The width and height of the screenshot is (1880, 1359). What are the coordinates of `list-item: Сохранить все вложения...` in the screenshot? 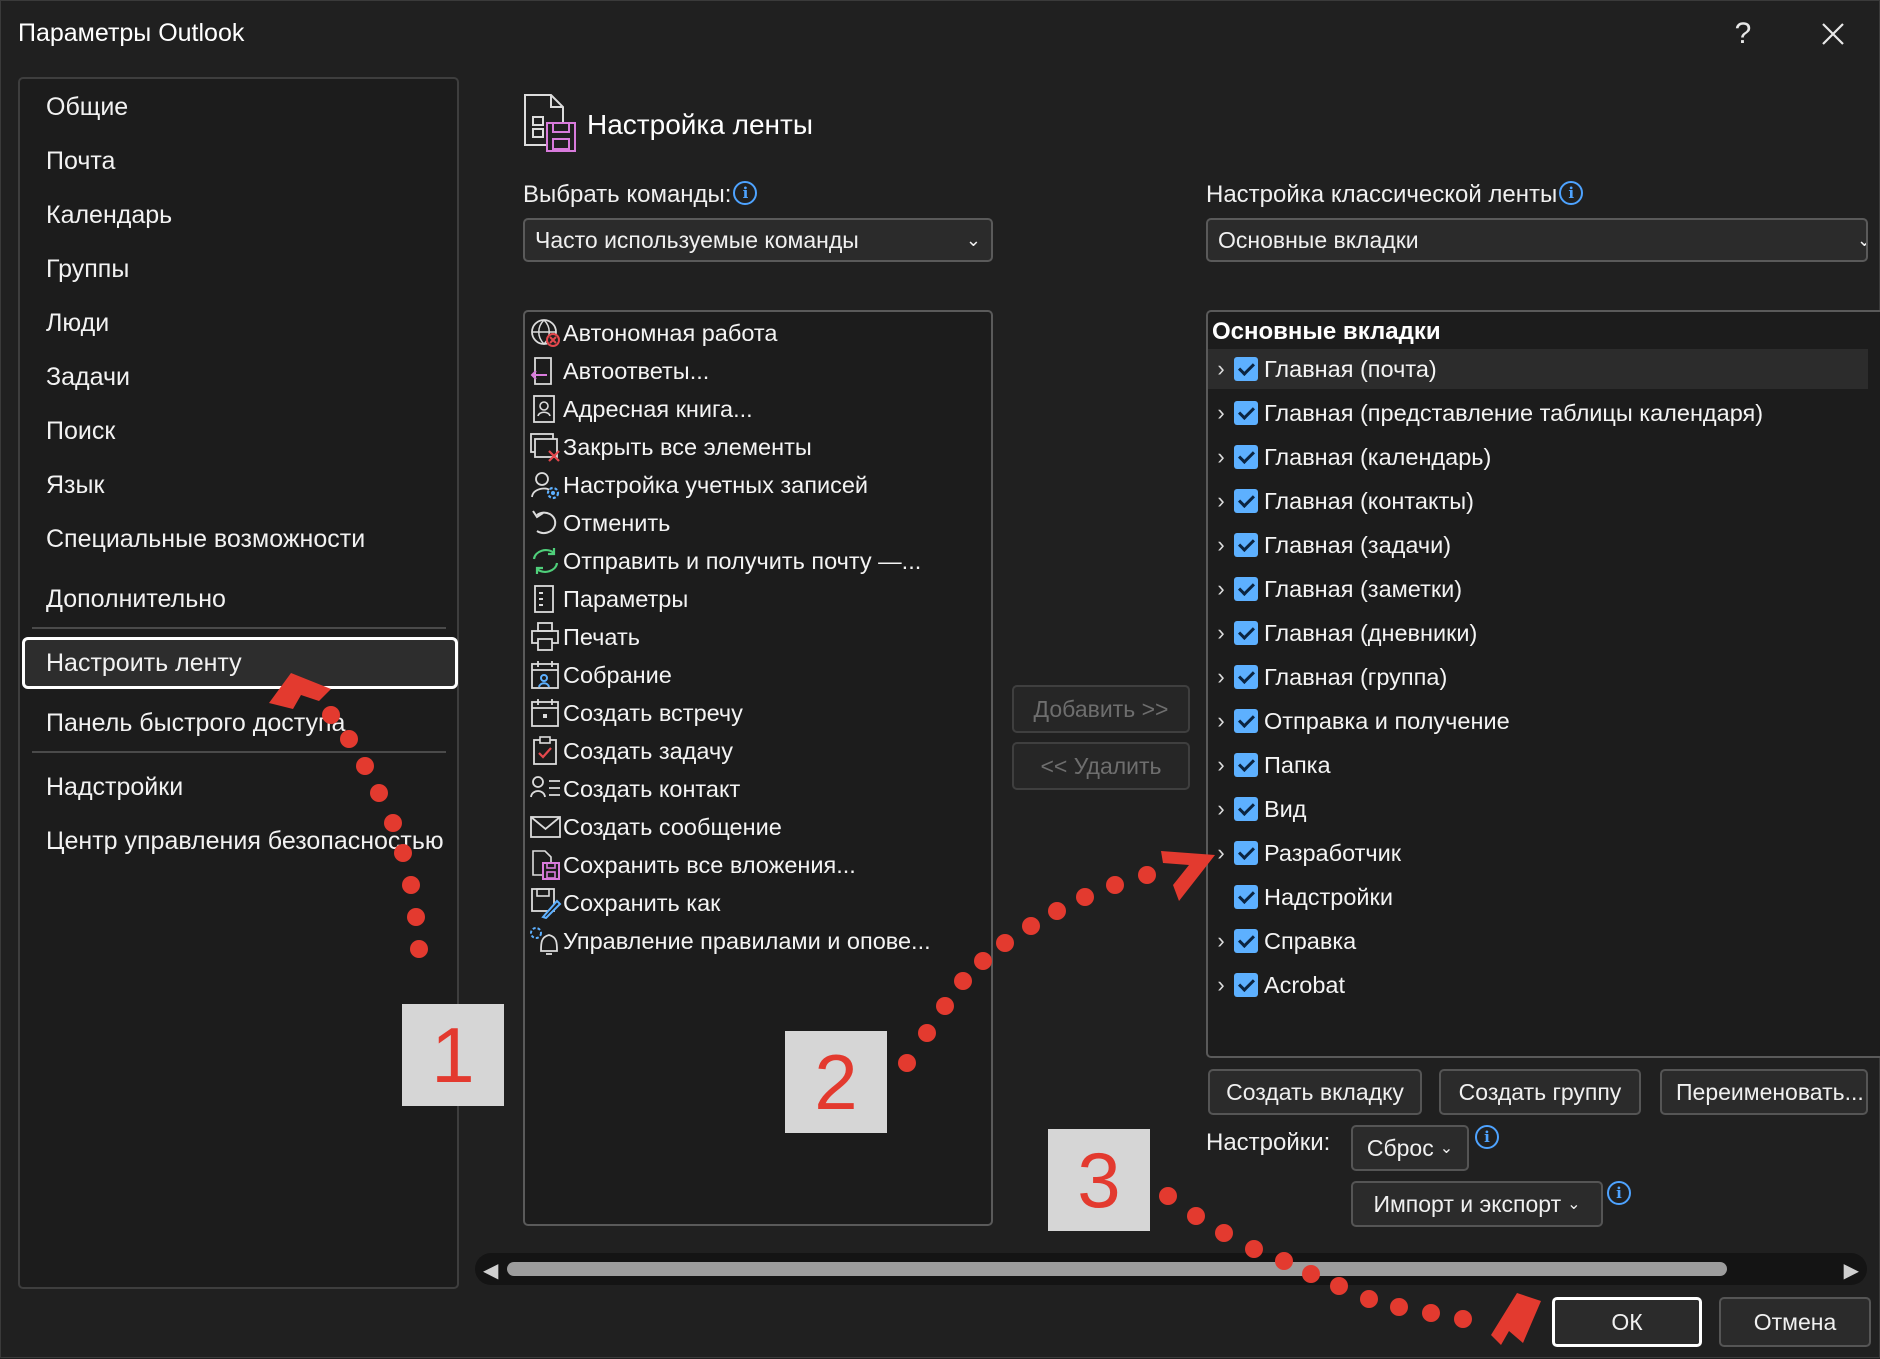 It's located at (692, 865).